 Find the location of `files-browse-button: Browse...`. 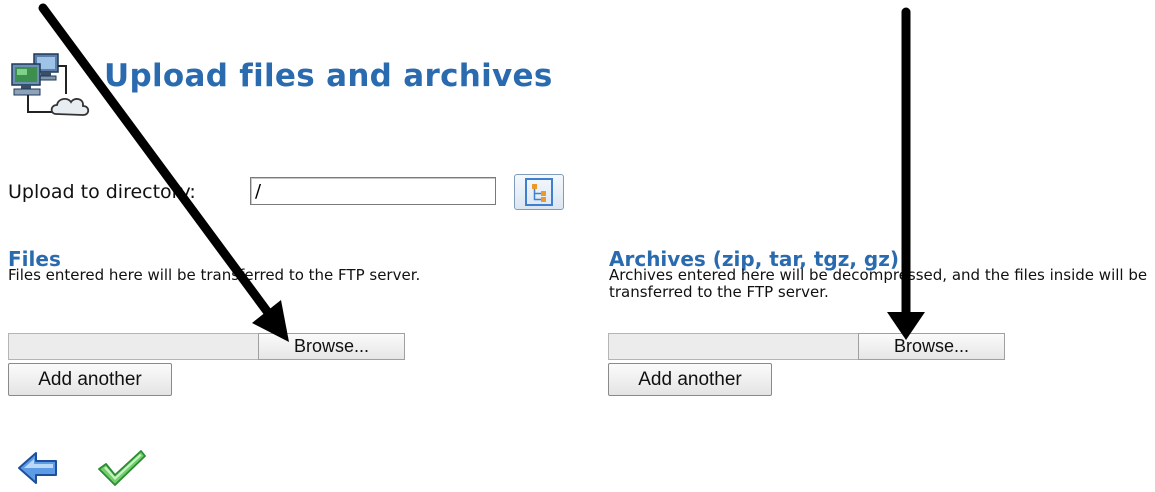

files-browse-button: Browse... is located at coordinates (331, 346).